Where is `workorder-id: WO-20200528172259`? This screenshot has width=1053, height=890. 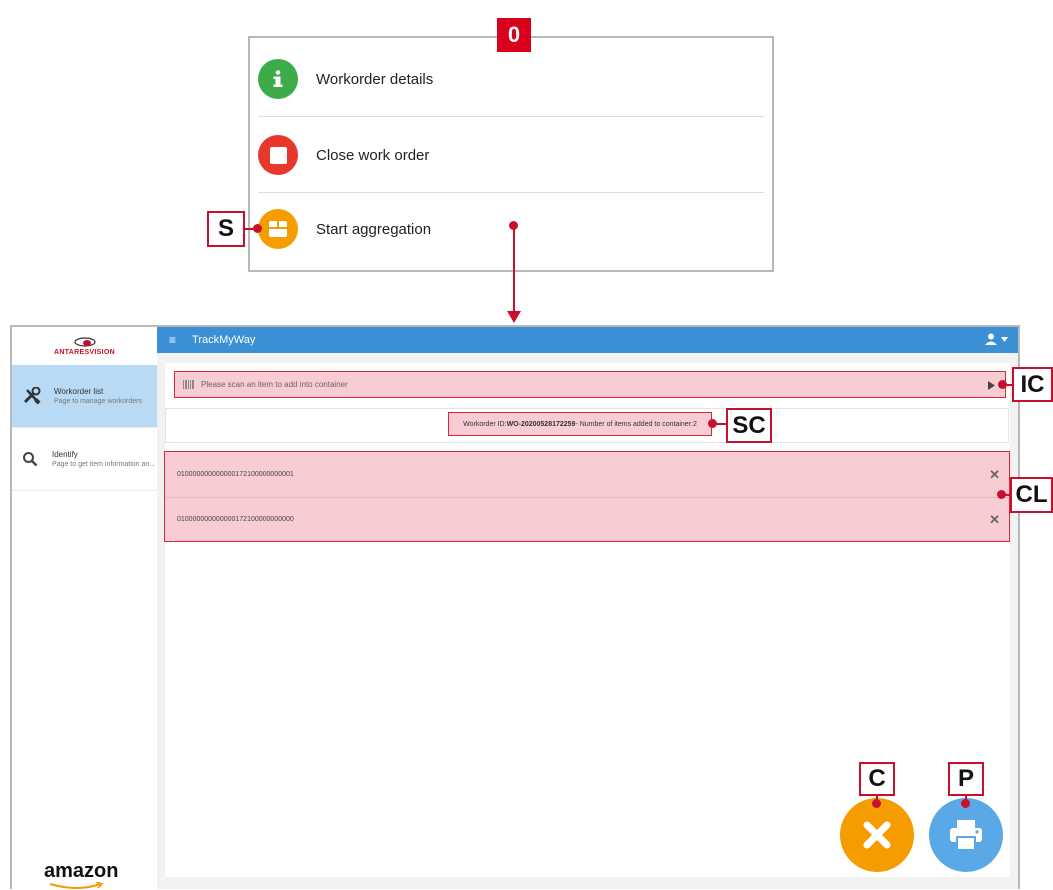
workorder-id: WO-20200528172259 is located at coordinates (541, 424).